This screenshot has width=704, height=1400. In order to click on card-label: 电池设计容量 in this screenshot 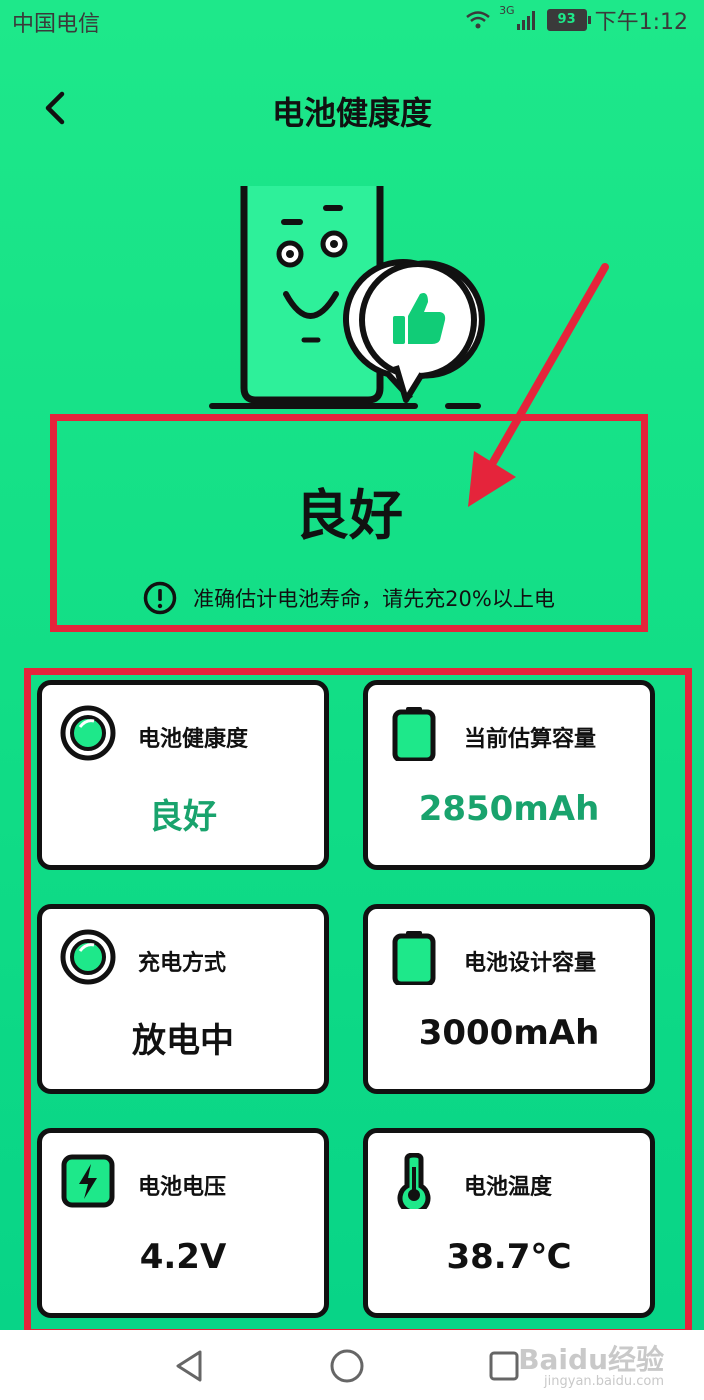, I will do `click(530, 963)`.